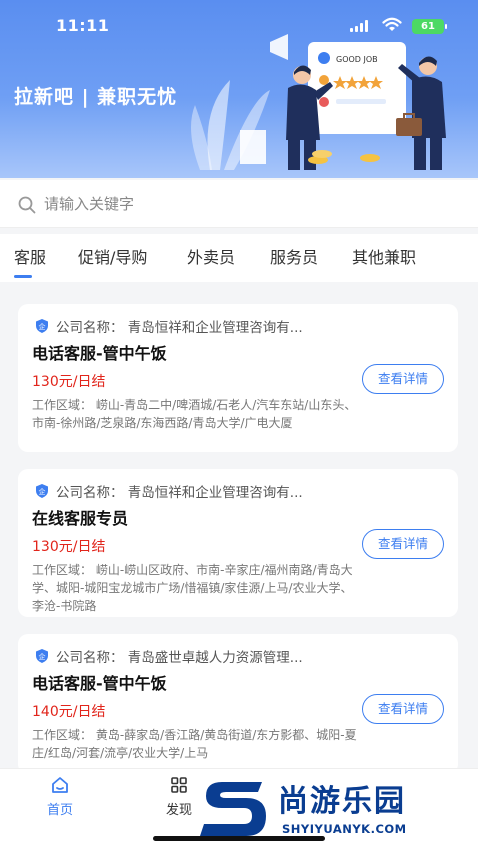  I want to click on search-bar, so click(239, 204).